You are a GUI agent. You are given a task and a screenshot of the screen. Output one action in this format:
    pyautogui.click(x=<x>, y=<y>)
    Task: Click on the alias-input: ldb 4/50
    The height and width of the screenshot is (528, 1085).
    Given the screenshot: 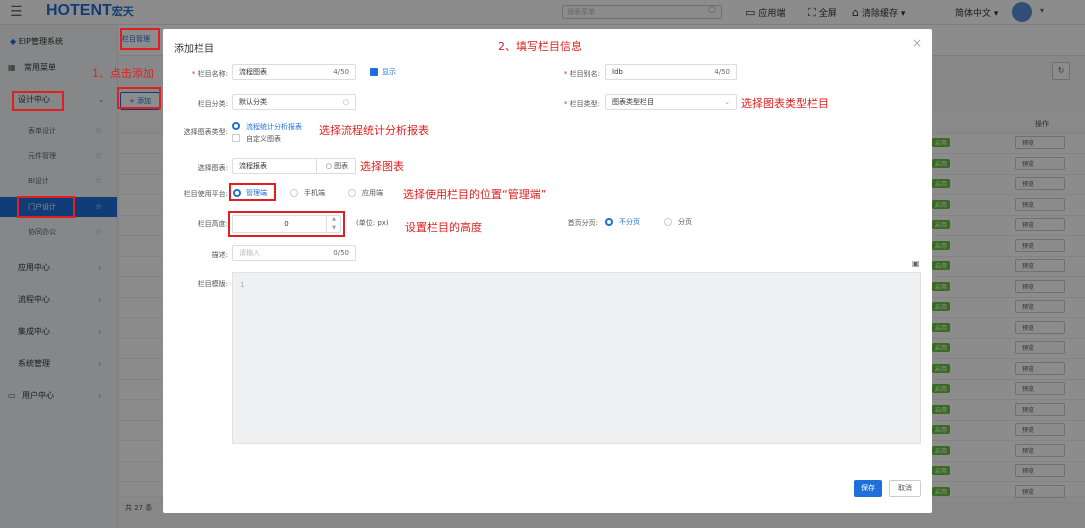 What is the action you would take?
    pyautogui.click(x=671, y=72)
    